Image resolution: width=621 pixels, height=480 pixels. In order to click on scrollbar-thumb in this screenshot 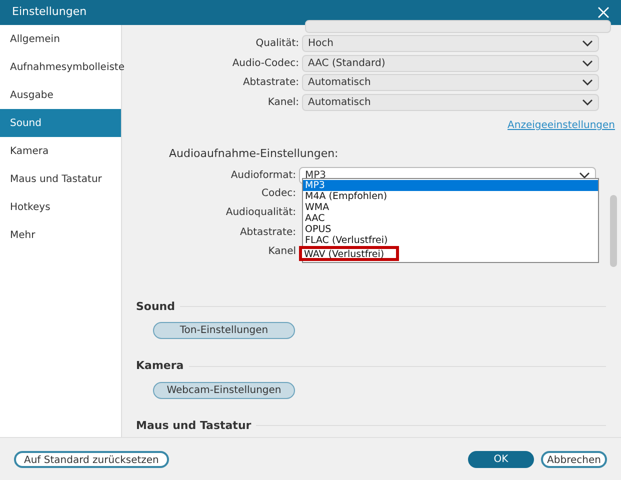, I will do `click(613, 231)`.